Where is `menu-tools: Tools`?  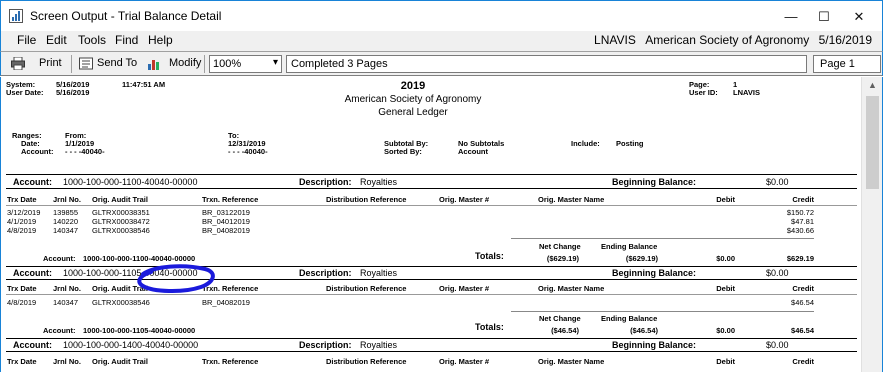 menu-tools: Tools is located at coordinates (92, 40).